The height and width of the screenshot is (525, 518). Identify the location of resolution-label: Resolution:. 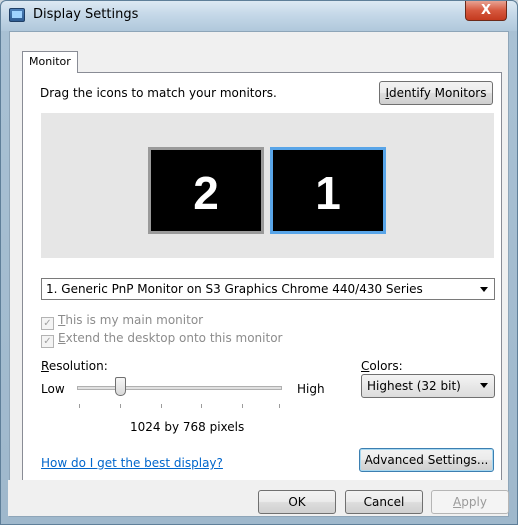
(74, 366).